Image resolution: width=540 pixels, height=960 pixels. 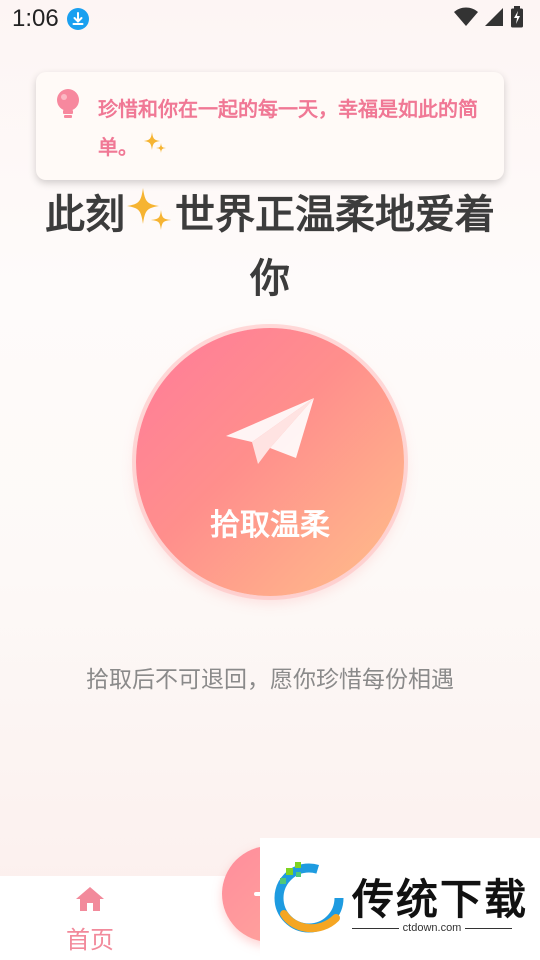 What do you see at coordinates (90, 920) in the screenshot?
I see `nav-home: 首页` at bounding box center [90, 920].